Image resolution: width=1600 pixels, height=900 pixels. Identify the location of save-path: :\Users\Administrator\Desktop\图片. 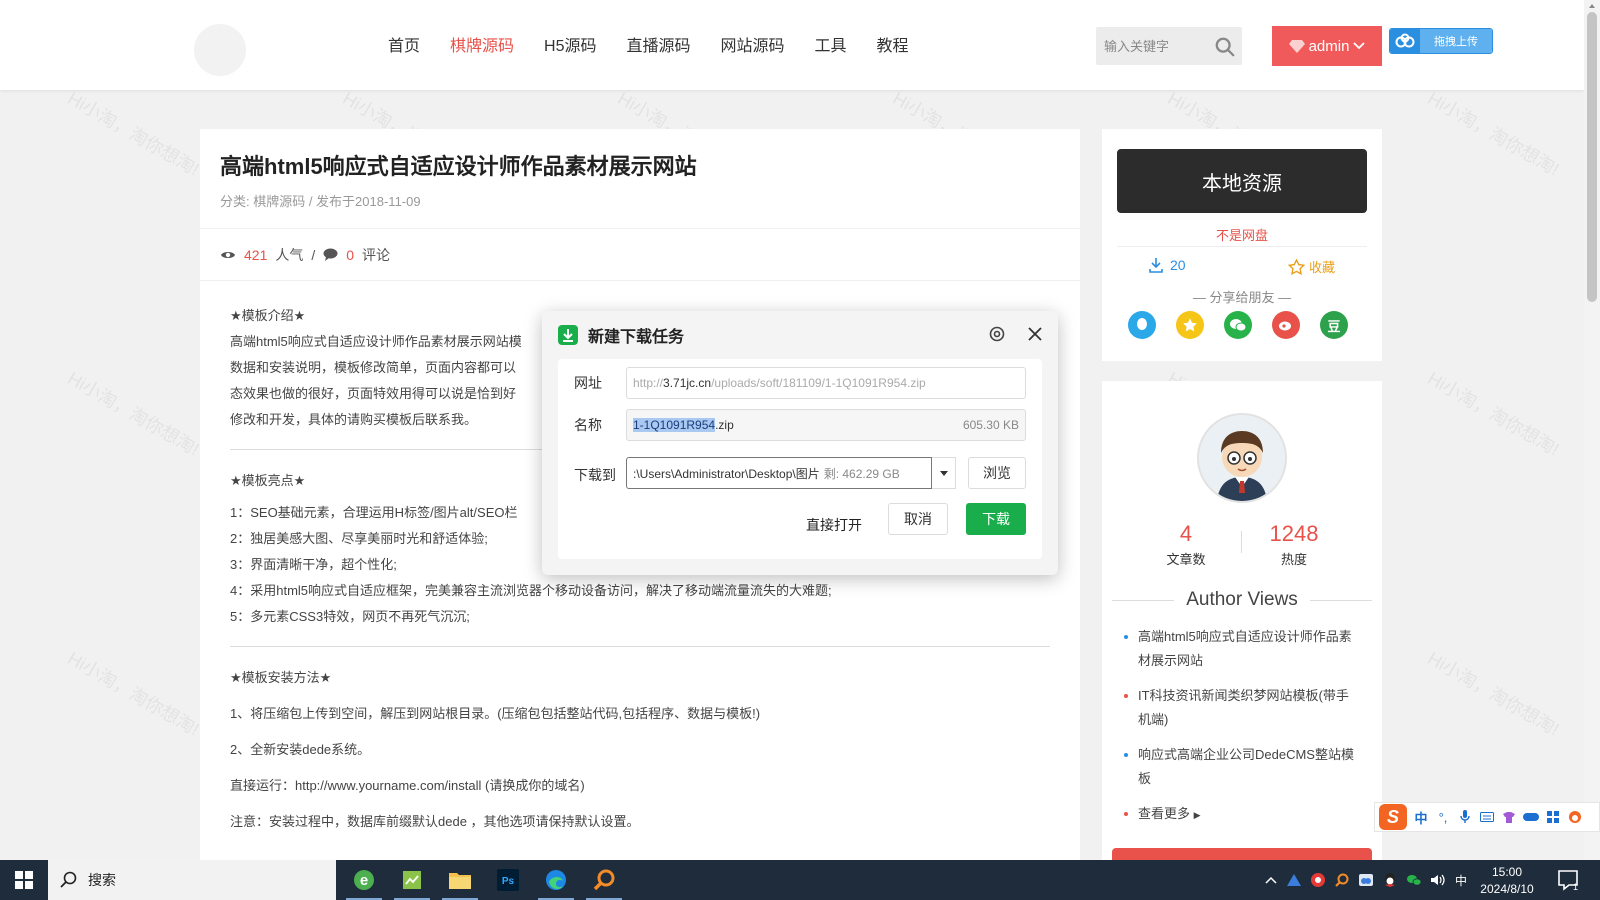
(726, 473).